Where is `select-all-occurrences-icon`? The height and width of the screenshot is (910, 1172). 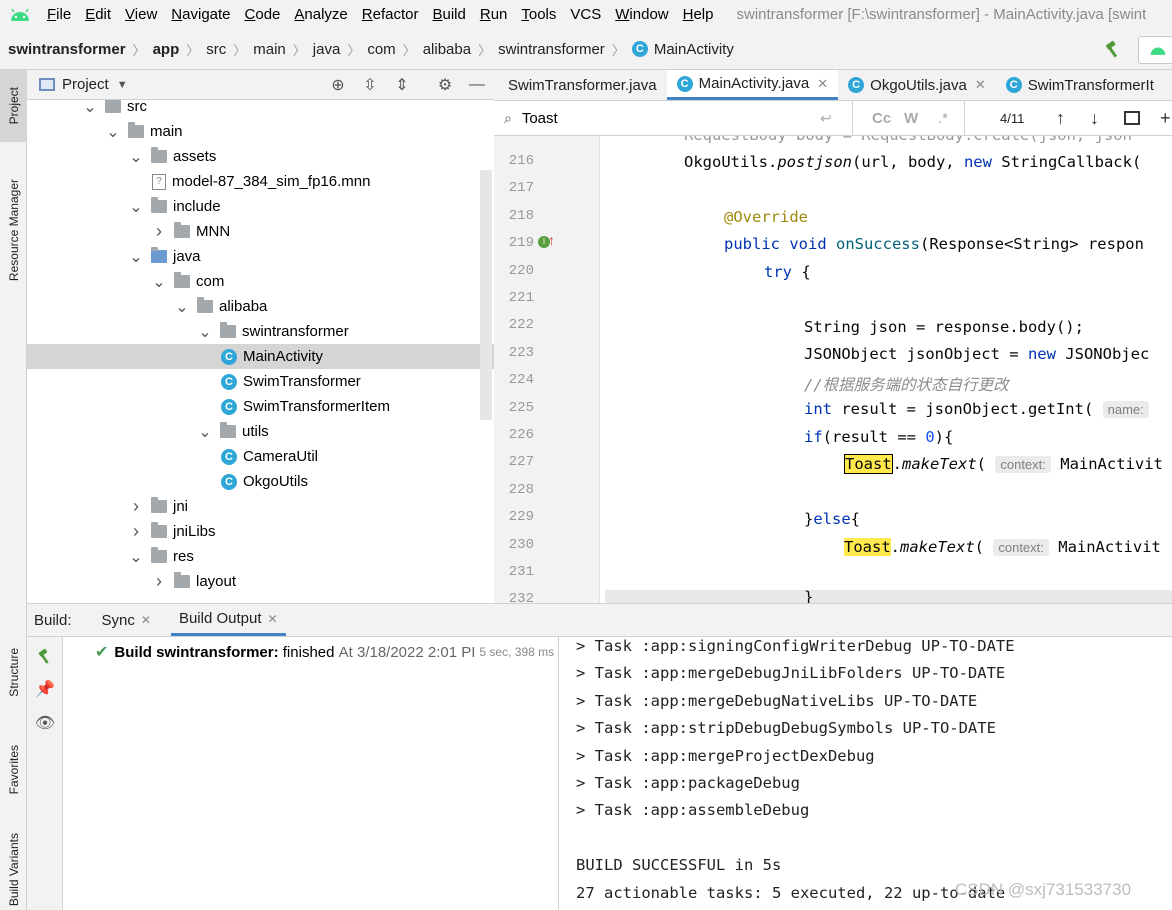
select-all-occurrences-icon is located at coordinates (1132, 118).